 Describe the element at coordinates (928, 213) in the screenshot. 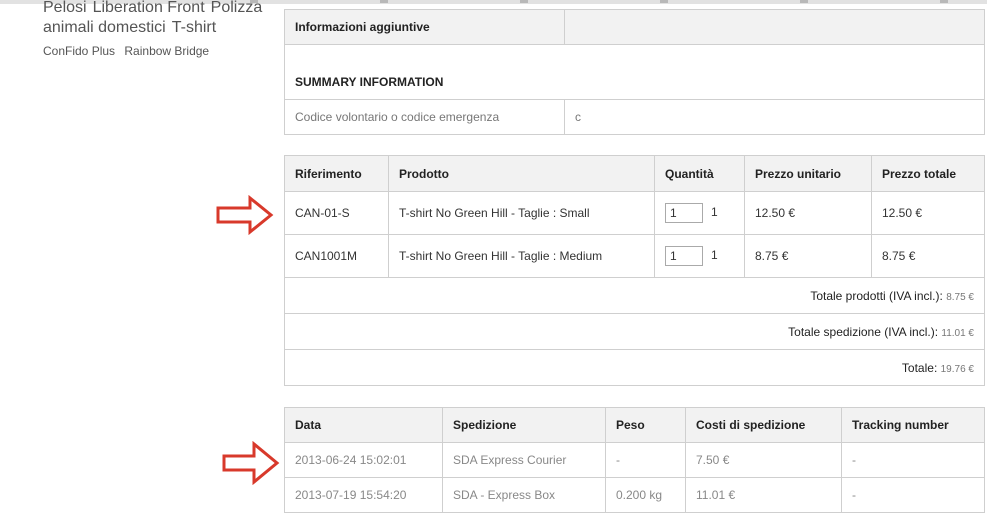

I see `line-total: 12.50 €` at that location.